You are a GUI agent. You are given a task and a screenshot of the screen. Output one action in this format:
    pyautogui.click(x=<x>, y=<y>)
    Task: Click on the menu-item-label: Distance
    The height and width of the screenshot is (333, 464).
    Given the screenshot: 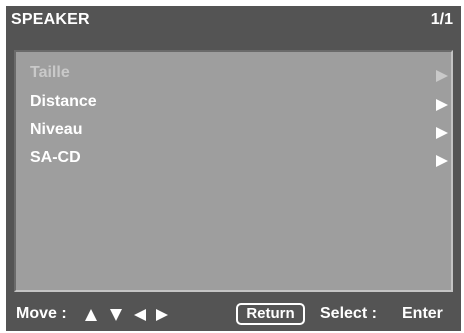 What is the action you would take?
    pyautogui.click(x=63, y=101)
    